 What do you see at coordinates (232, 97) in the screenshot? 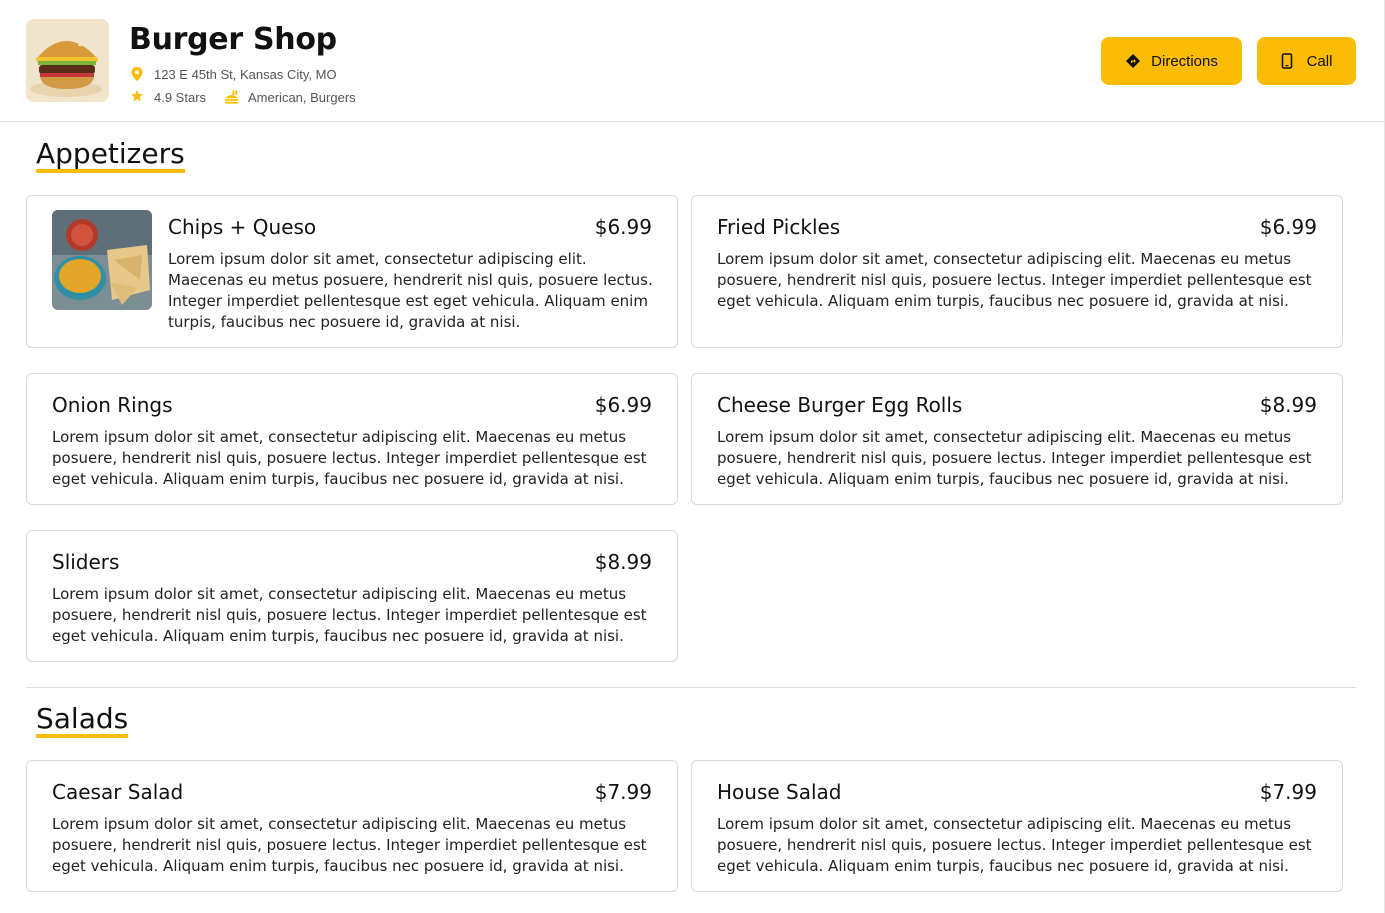
I see `food-icon` at bounding box center [232, 97].